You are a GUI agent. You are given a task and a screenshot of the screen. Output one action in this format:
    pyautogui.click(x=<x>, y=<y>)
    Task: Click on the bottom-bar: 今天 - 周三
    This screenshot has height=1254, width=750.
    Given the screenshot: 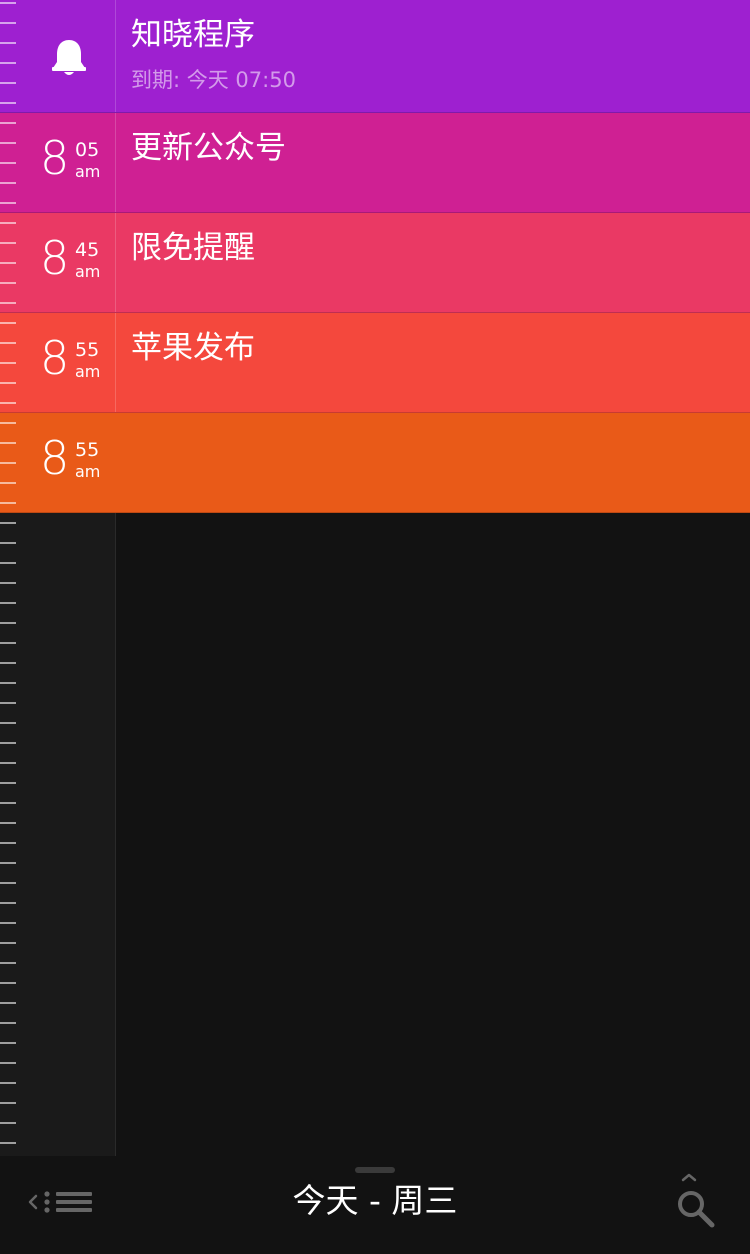 What is the action you would take?
    pyautogui.click(x=375, y=1205)
    